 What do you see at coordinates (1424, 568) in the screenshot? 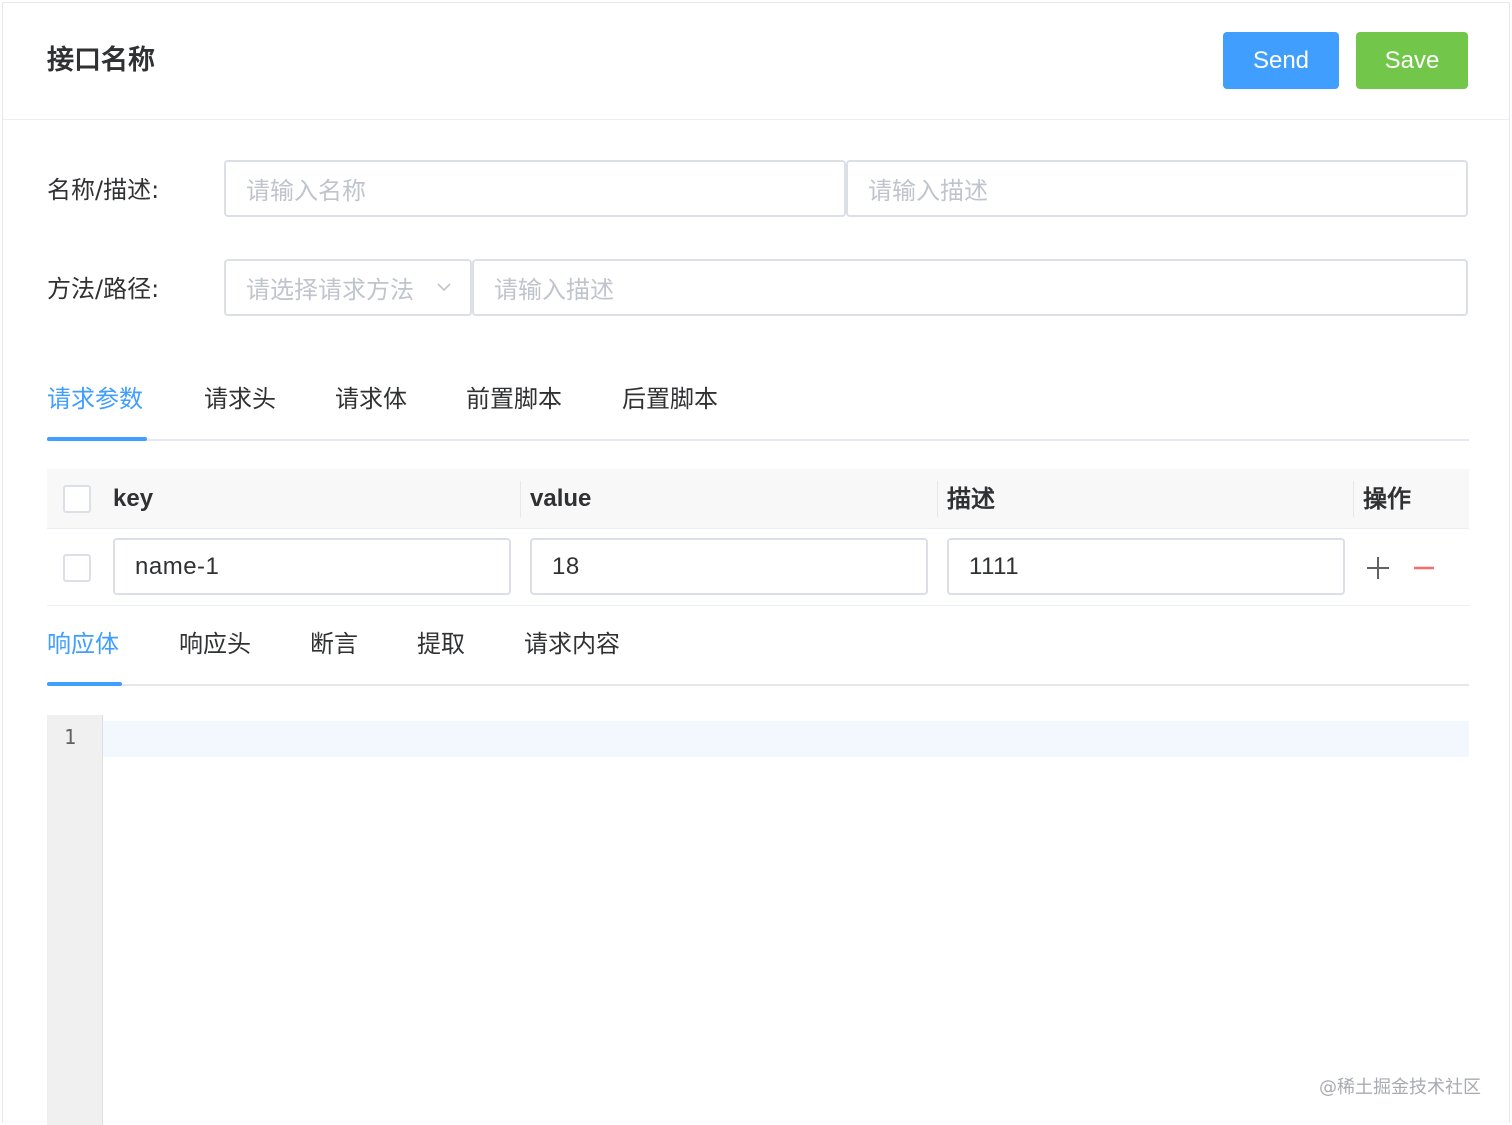
I see `minus-icon` at bounding box center [1424, 568].